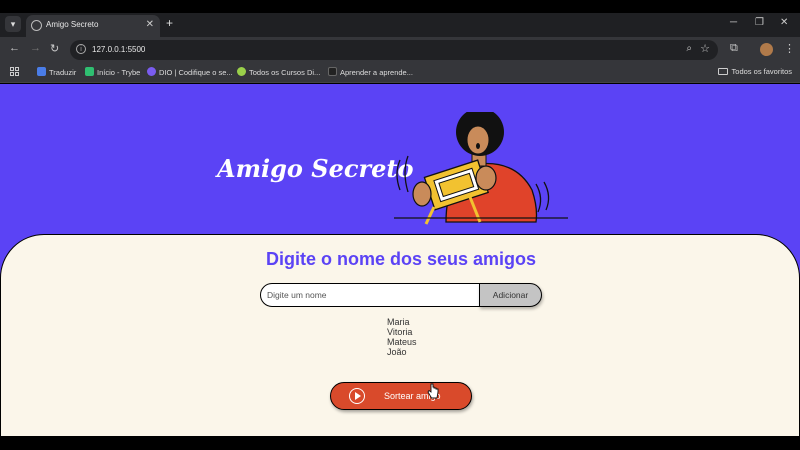 This screenshot has width=800, height=450. I want to click on tab-amigo-secreto: Amigo Secreto ✕, so click(93, 26).